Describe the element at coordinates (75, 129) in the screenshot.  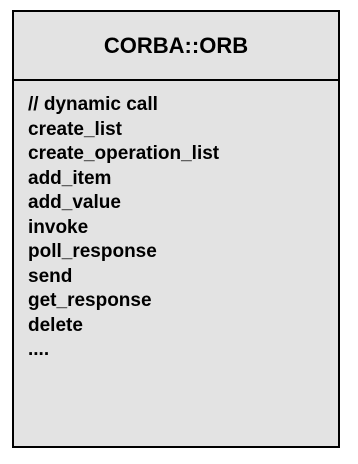
I see `member-create-list: create_list` at that location.